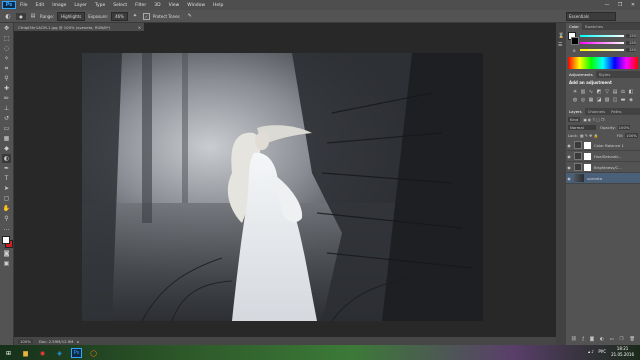 Image resolution: width=640 pixels, height=360 pixels. What do you see at coordinates (80, 5) in the screenshot?
I see `menu-layer: Layer` at bounding box center [80, 5].